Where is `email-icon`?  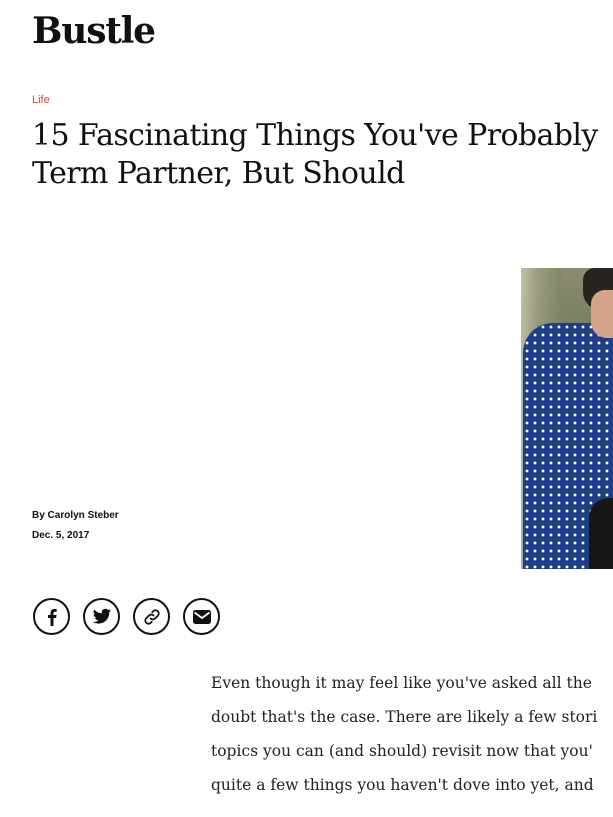
email-icon is located at coordinates (201, 616).